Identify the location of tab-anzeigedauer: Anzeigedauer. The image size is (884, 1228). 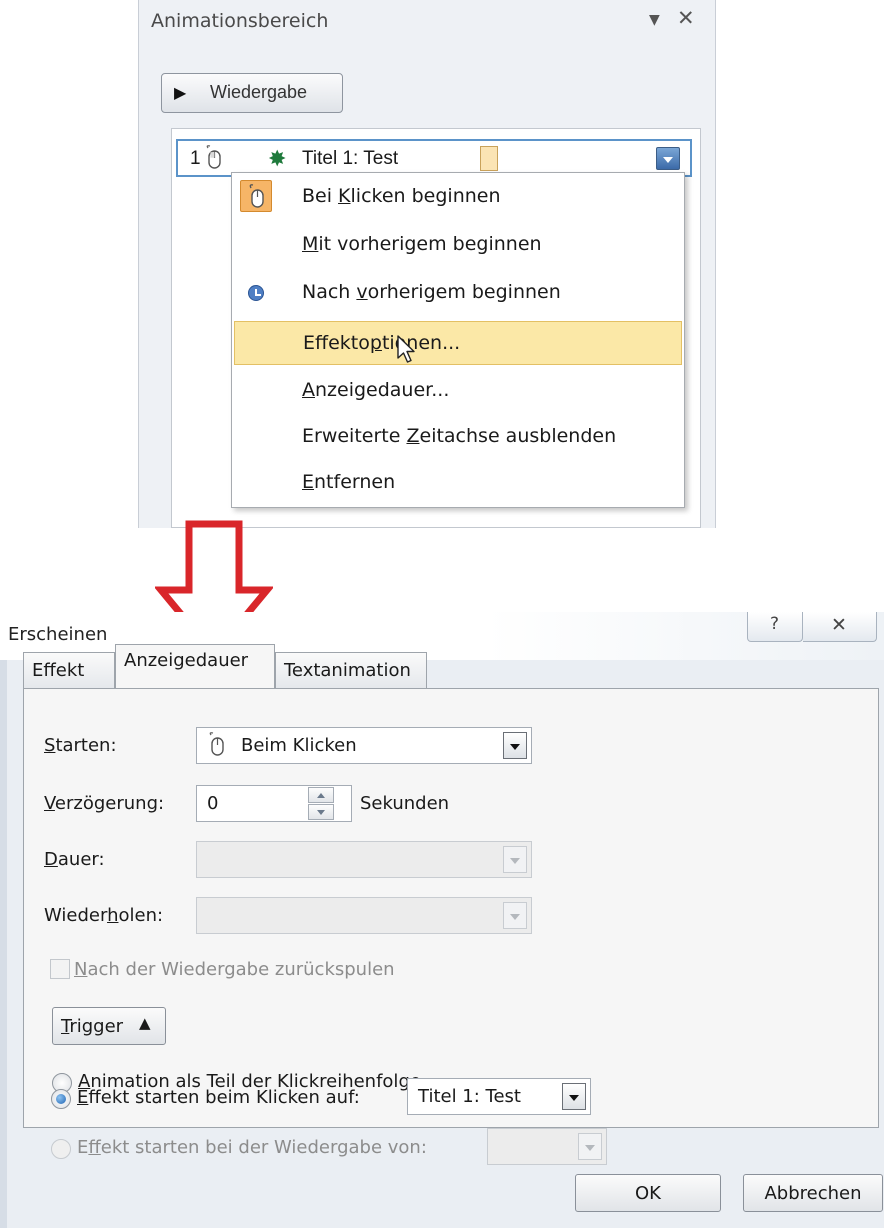
(195, 666).